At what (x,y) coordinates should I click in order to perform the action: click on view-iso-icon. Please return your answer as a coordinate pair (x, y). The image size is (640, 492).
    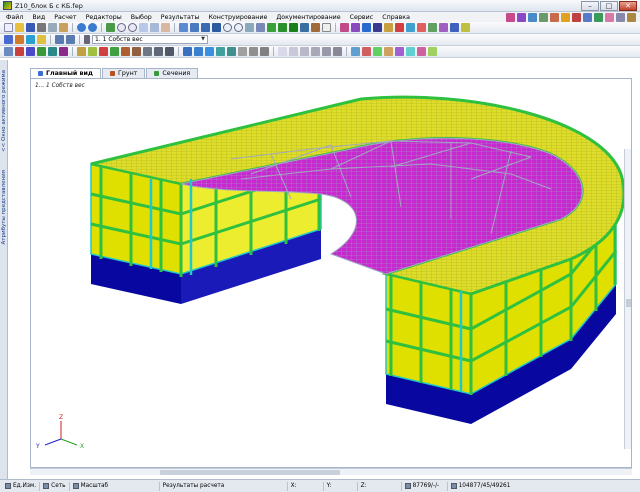
    Looking at the image, I should click on (183, 27).